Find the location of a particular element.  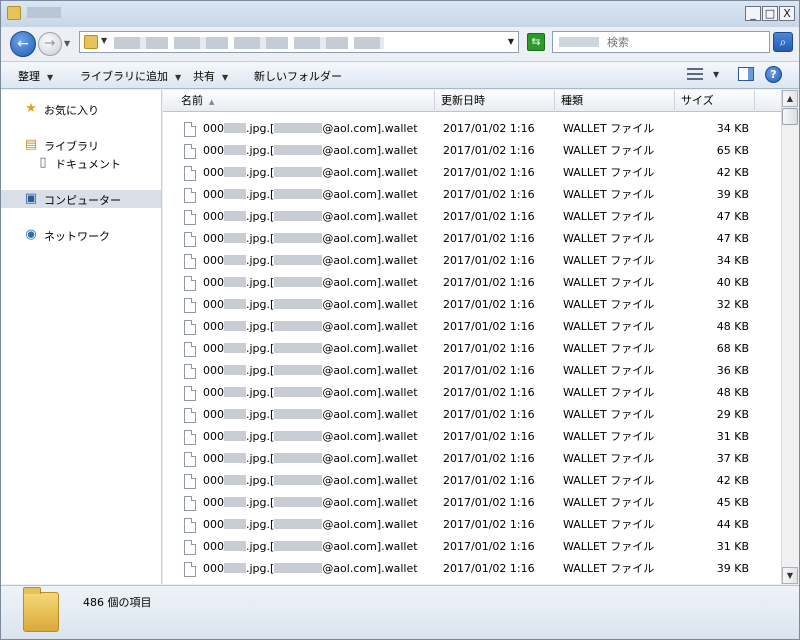

close-button: X is located at coordinates (787, 13).